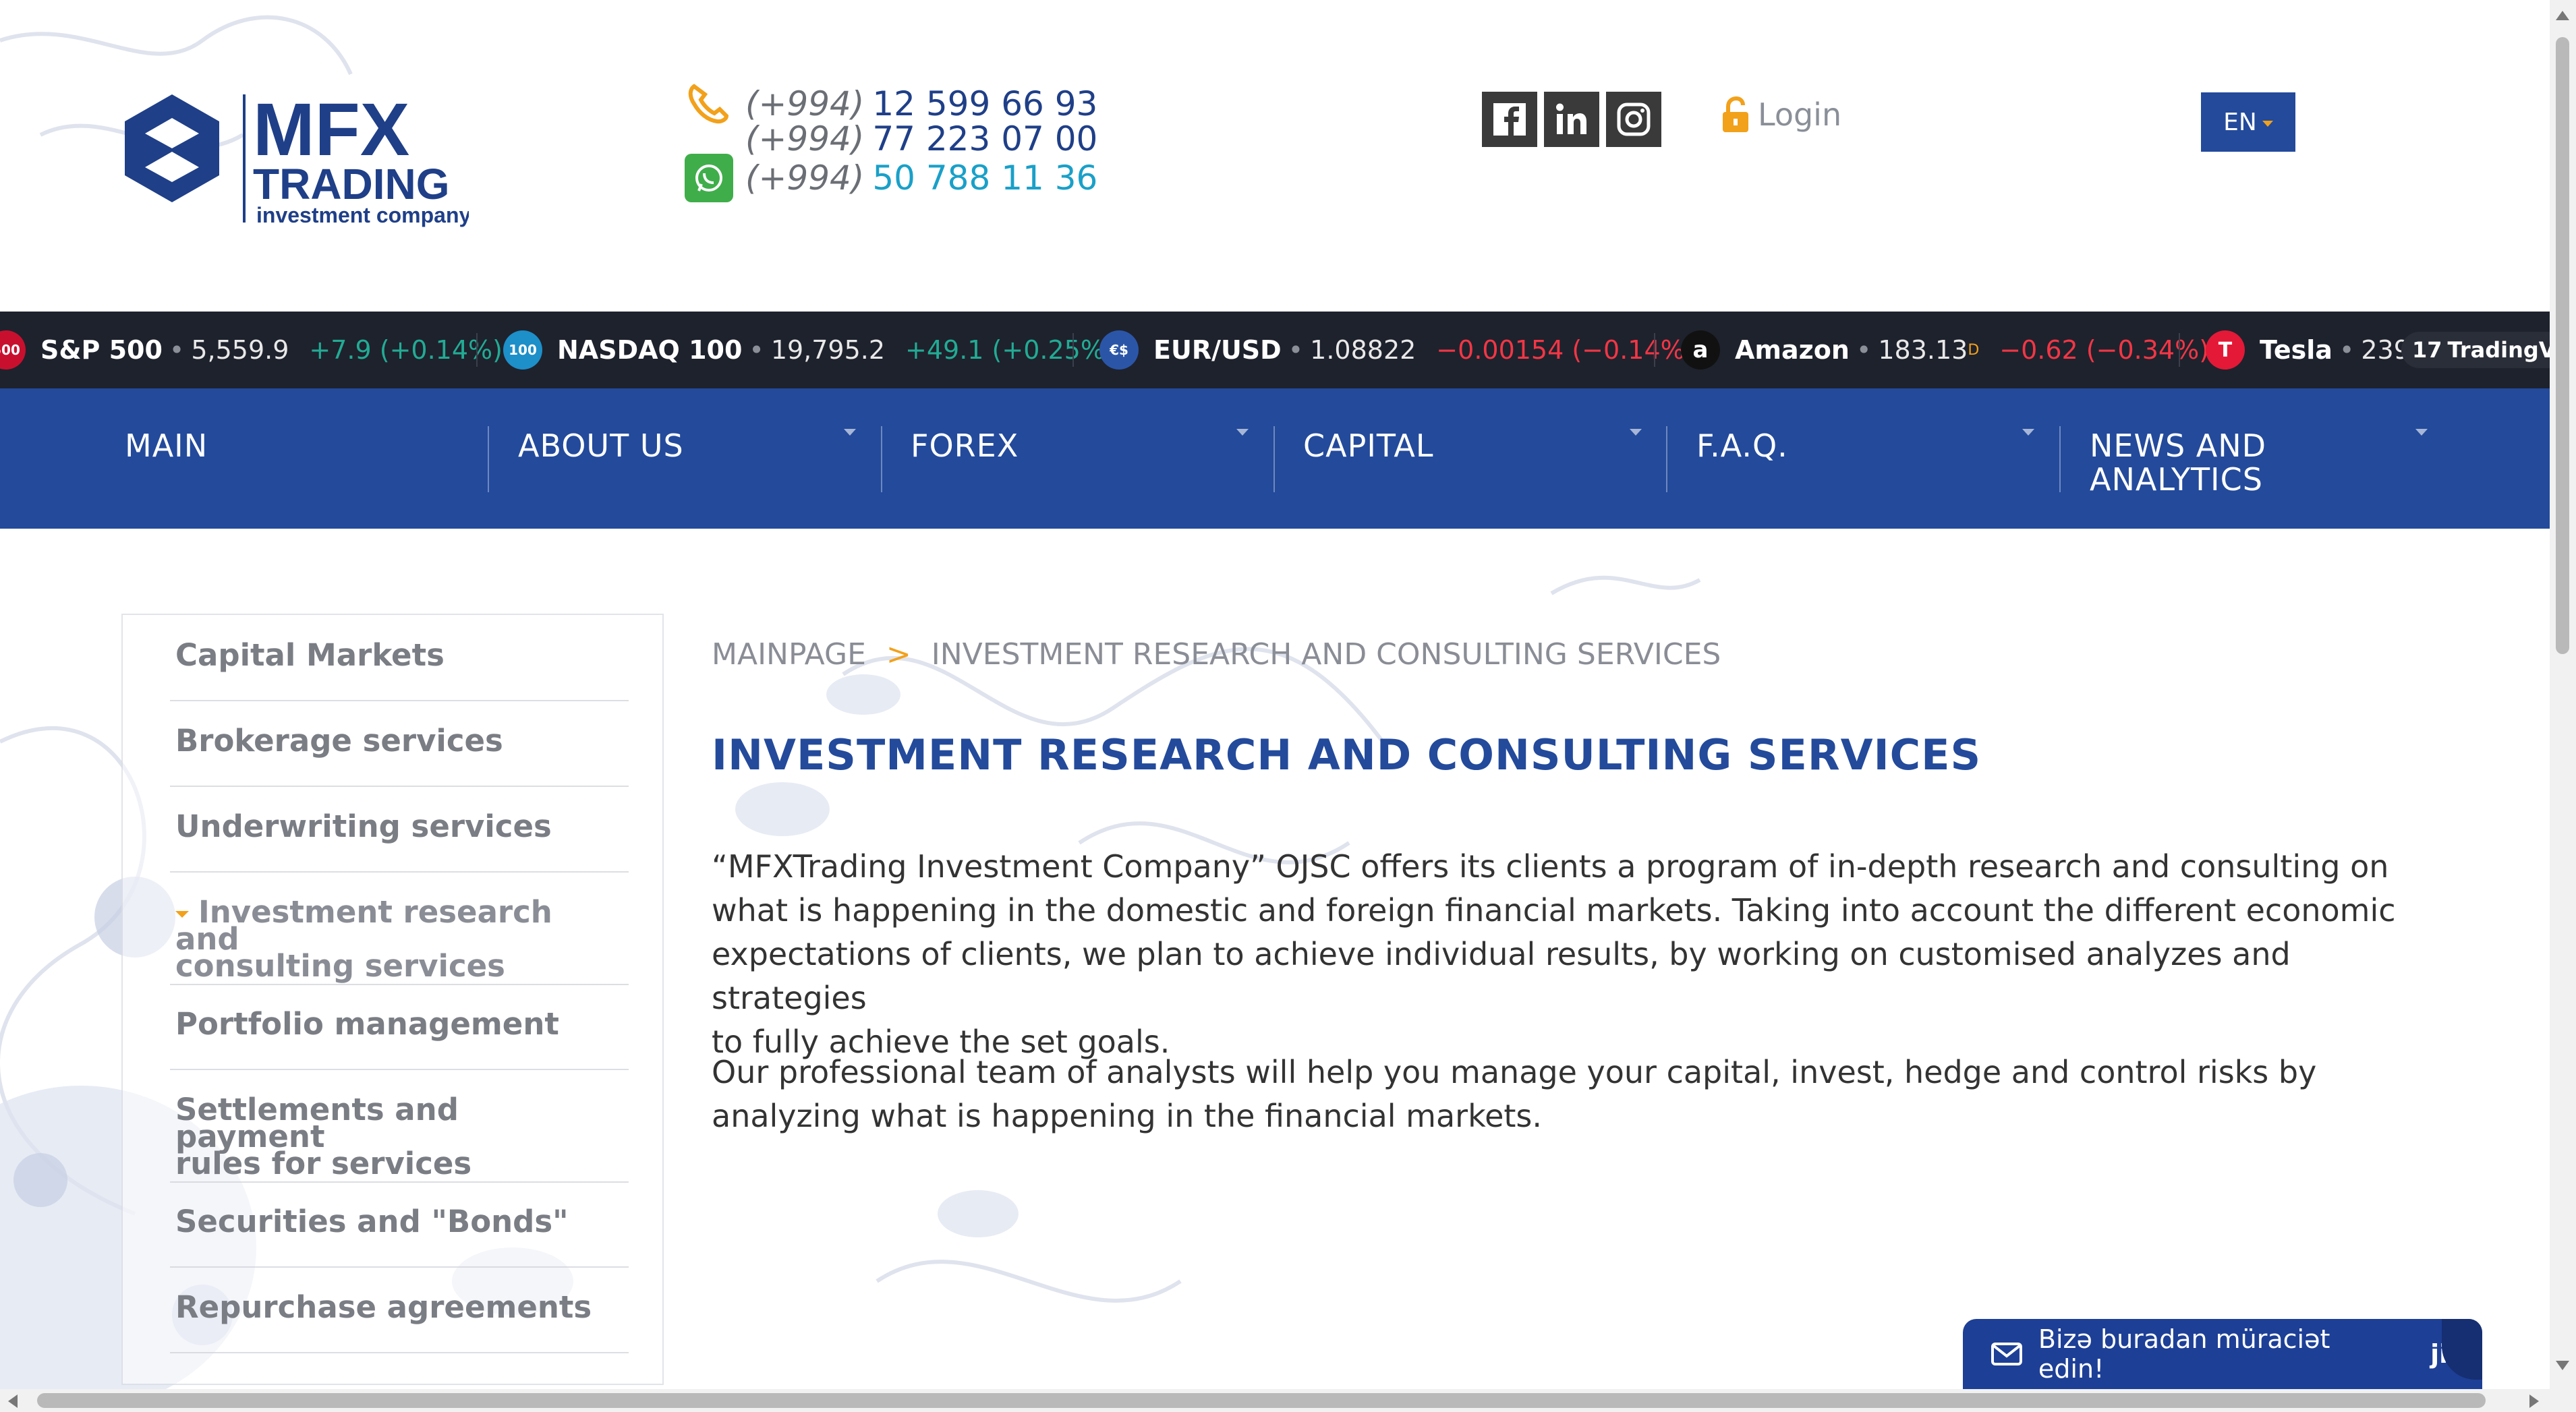 The height and width of the screenshot is (1412, 2576). Describe the element at coordinates (1363, 350) in the screenshot. I see `ticker-price: 1.08822` at that location.